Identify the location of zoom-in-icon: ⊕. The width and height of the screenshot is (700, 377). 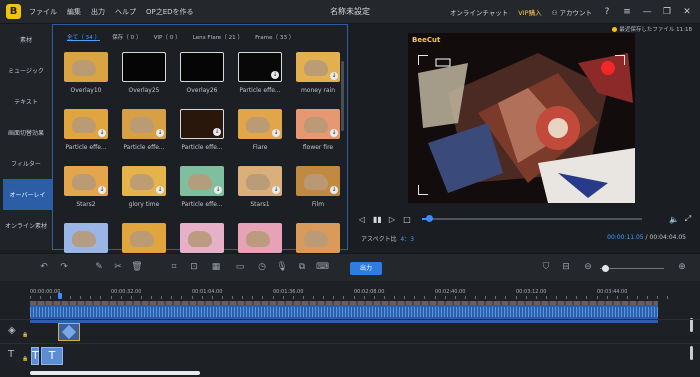
(682, 267).